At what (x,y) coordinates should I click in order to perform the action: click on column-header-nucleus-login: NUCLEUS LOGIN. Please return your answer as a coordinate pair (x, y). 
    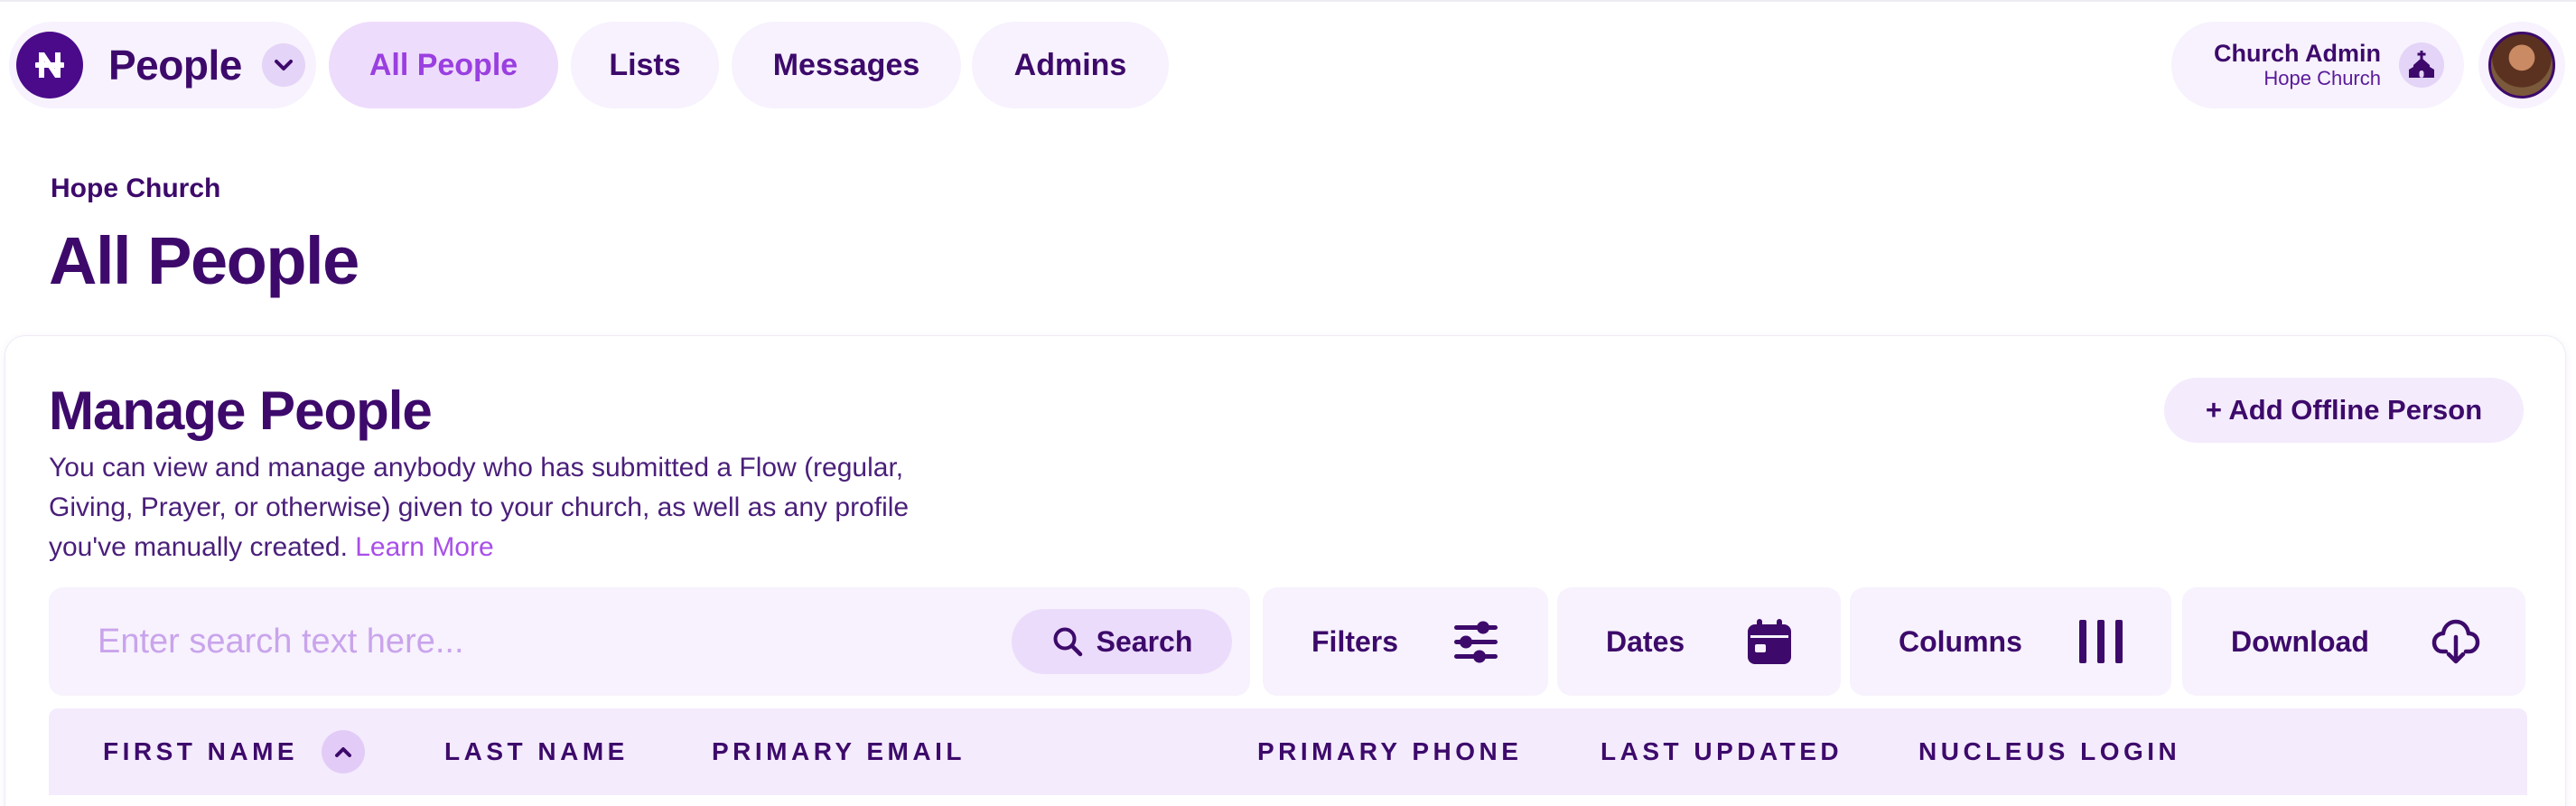
    Looking at the image, I should click on (2049, 751).